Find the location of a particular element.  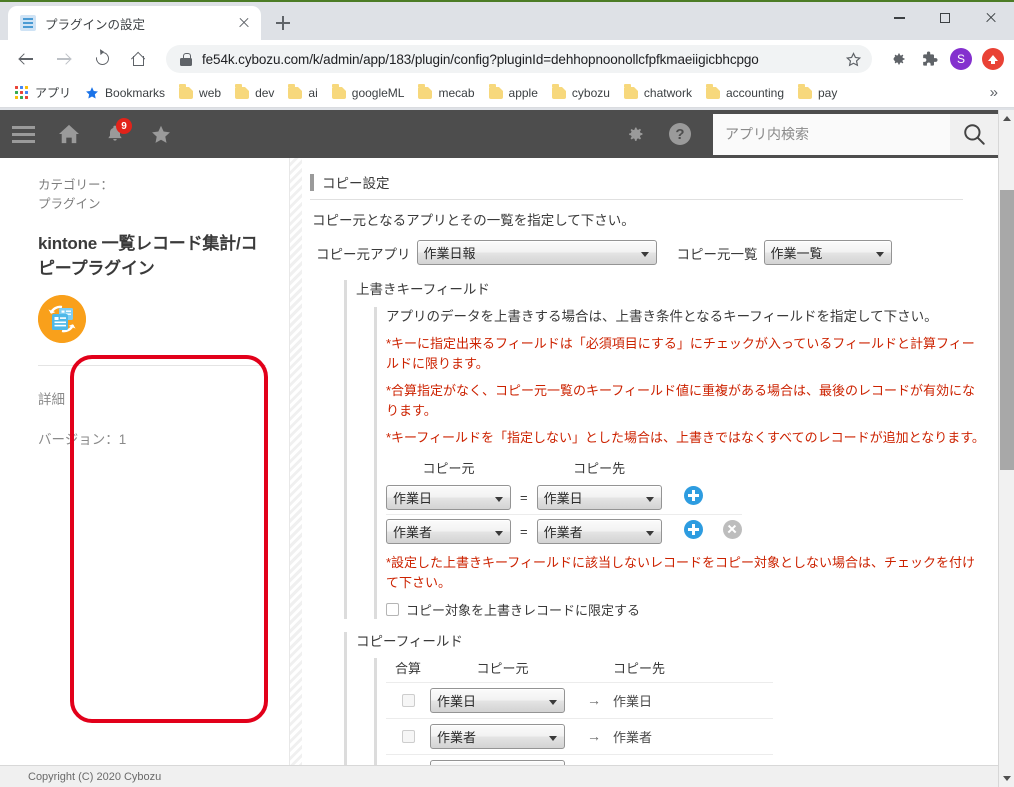

key-dest-select: 作業者 is located at coordinates (599, 531).